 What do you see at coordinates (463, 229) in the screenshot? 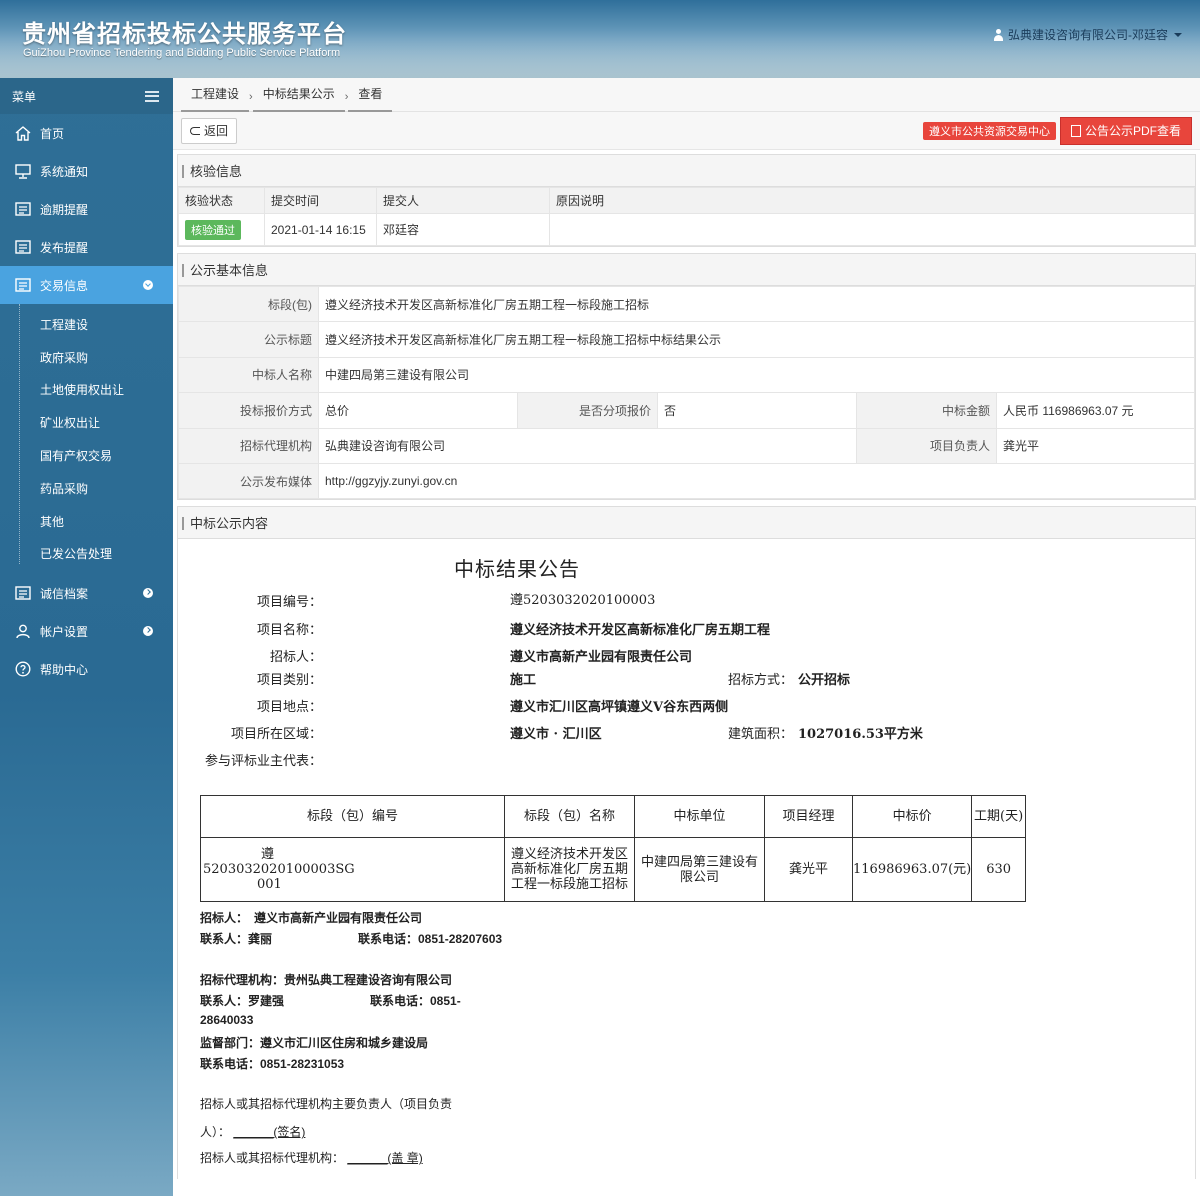
I see `submitter-name: 邓廷容` at bounding box center [463, 229].